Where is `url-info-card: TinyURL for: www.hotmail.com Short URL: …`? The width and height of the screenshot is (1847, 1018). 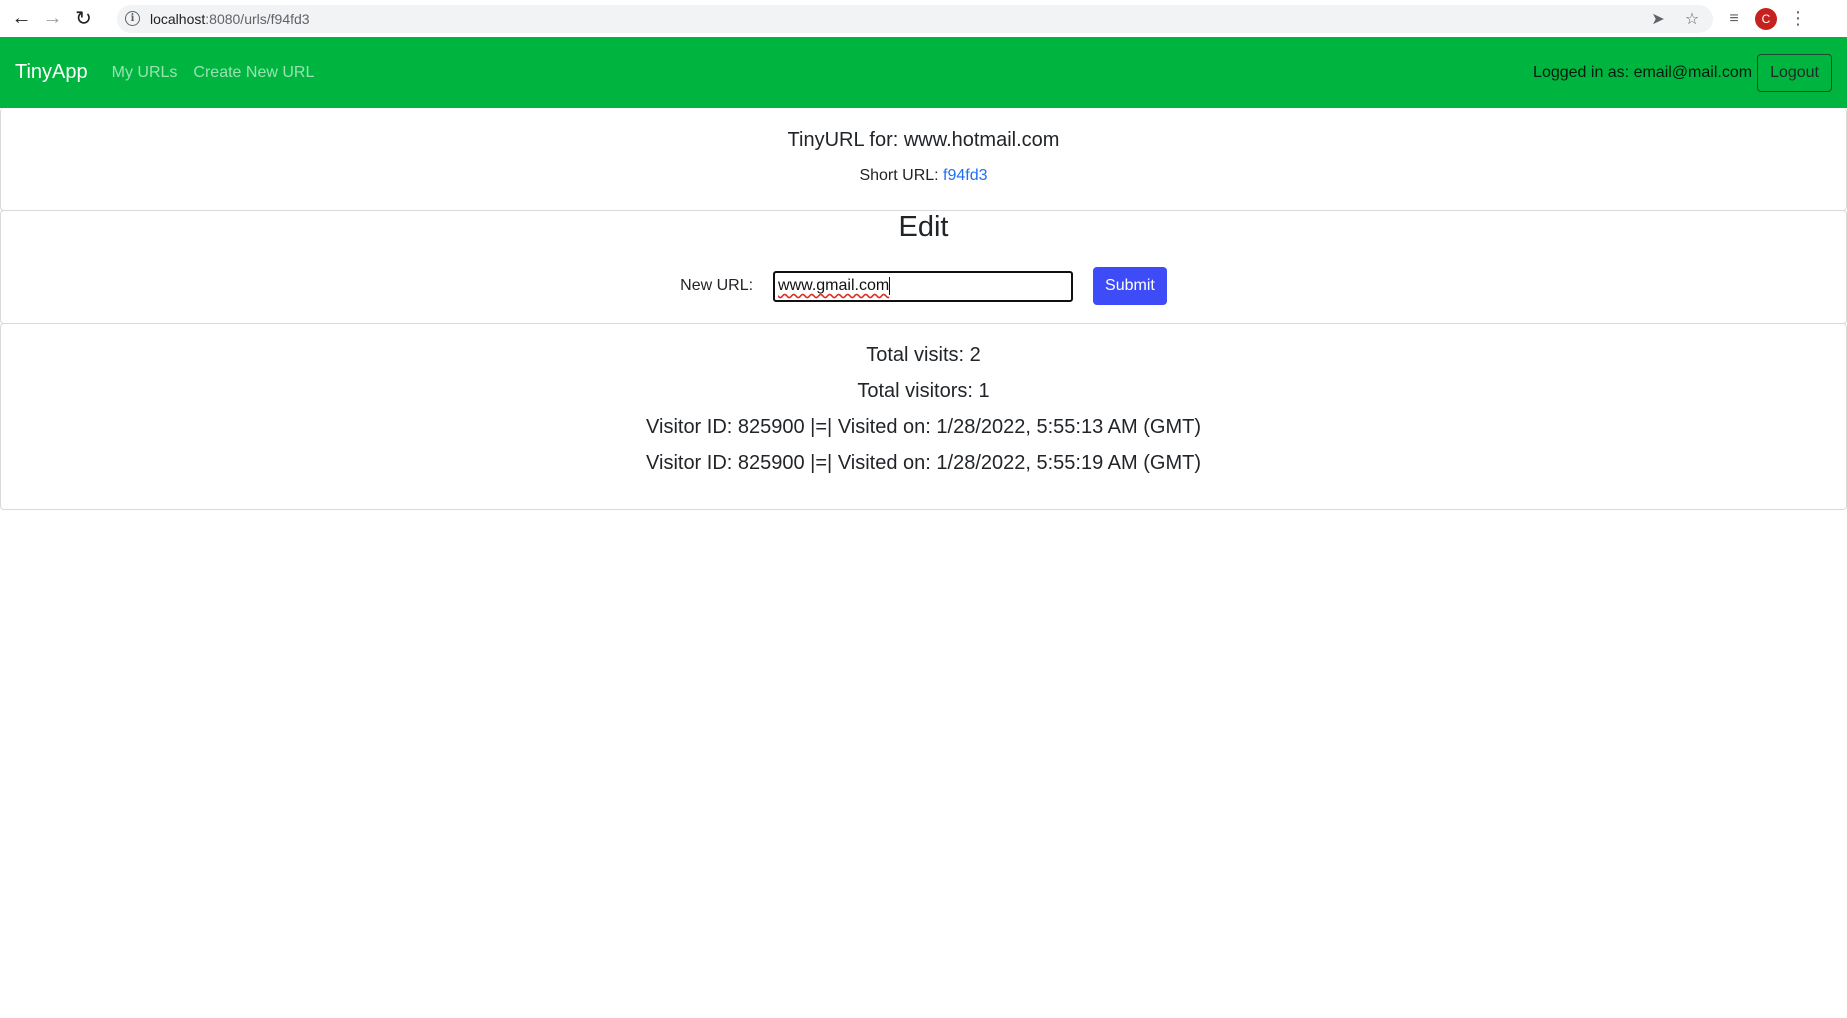
url-info-card: TinyURL for: www.hotmail.com Short URL: … is located at coordinates (923, 159).